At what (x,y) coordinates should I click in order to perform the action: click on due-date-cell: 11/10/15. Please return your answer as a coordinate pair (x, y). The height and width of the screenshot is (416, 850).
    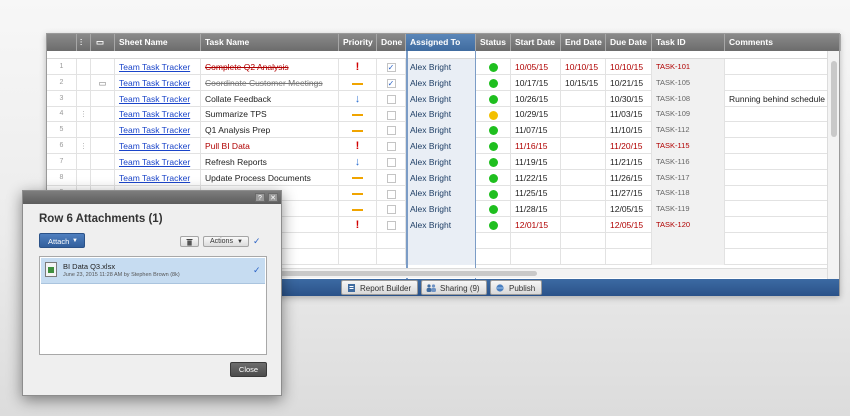
    Looking at the image, I should click on (629, 130).